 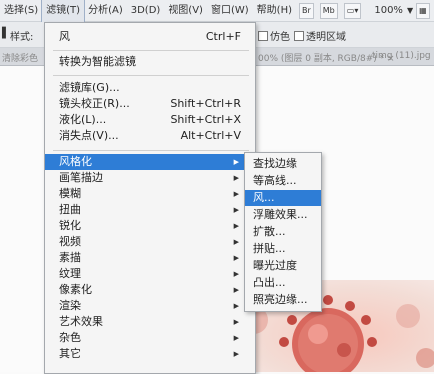 I want to click on submenu-item-find-edges: 查找边缘, so click(x=283, y=164).